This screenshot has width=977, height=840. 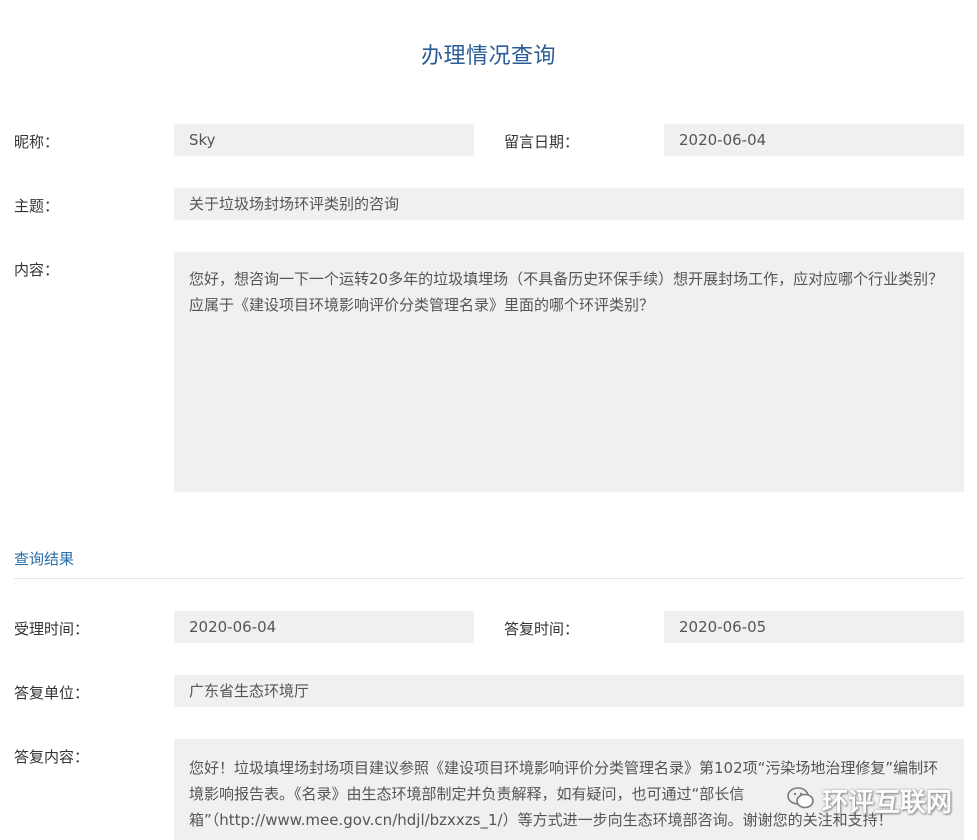 What do you see at coordinates (801, 800) in the screenshot?
I see `wechat-icon` at bounding box center [801, 800].